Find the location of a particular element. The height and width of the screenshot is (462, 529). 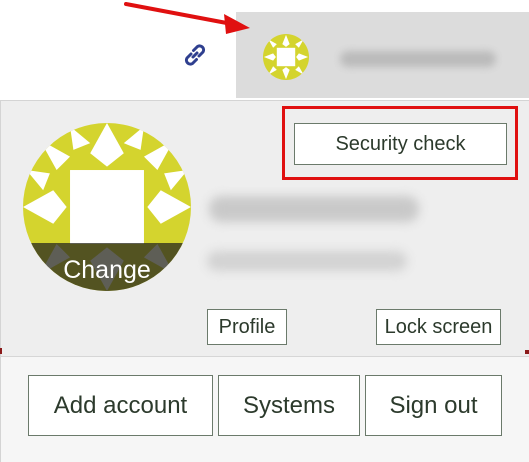

change-avatar-label: Change is located at coordinates (107, 270).